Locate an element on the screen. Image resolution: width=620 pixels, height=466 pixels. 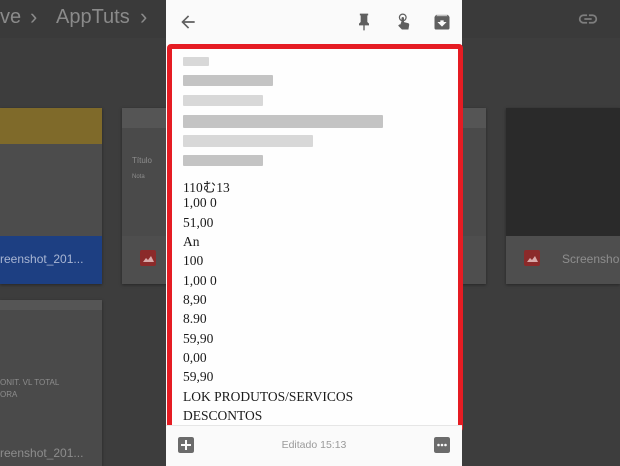
breadcrumb-parent: ve is located at coordinates (11, 17).